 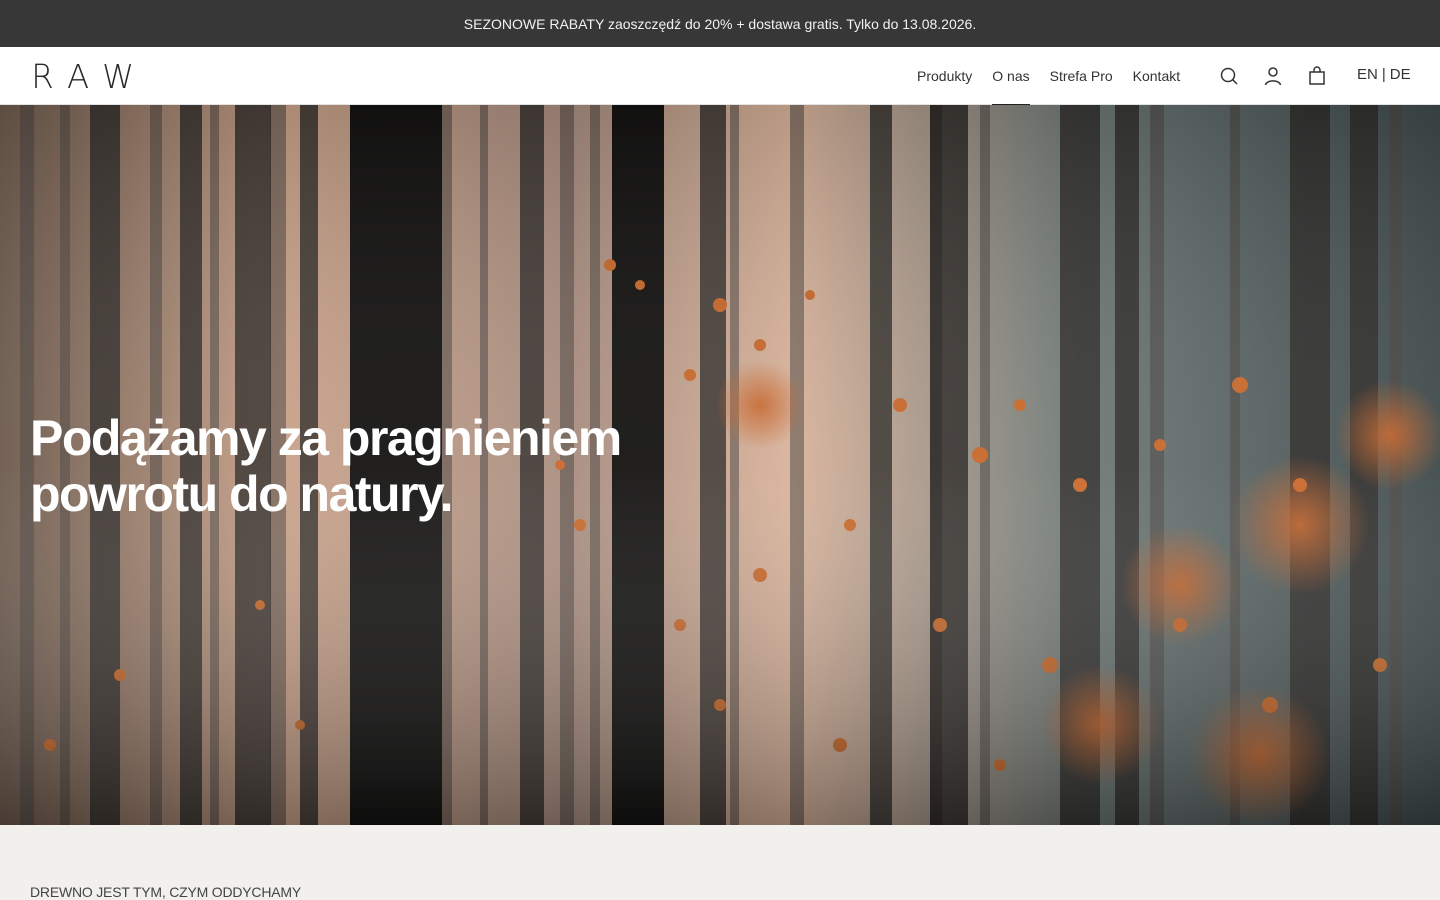 I want to click on nav-item-strefa-pro: Strefa Pro, so click(x=1081, y=76).